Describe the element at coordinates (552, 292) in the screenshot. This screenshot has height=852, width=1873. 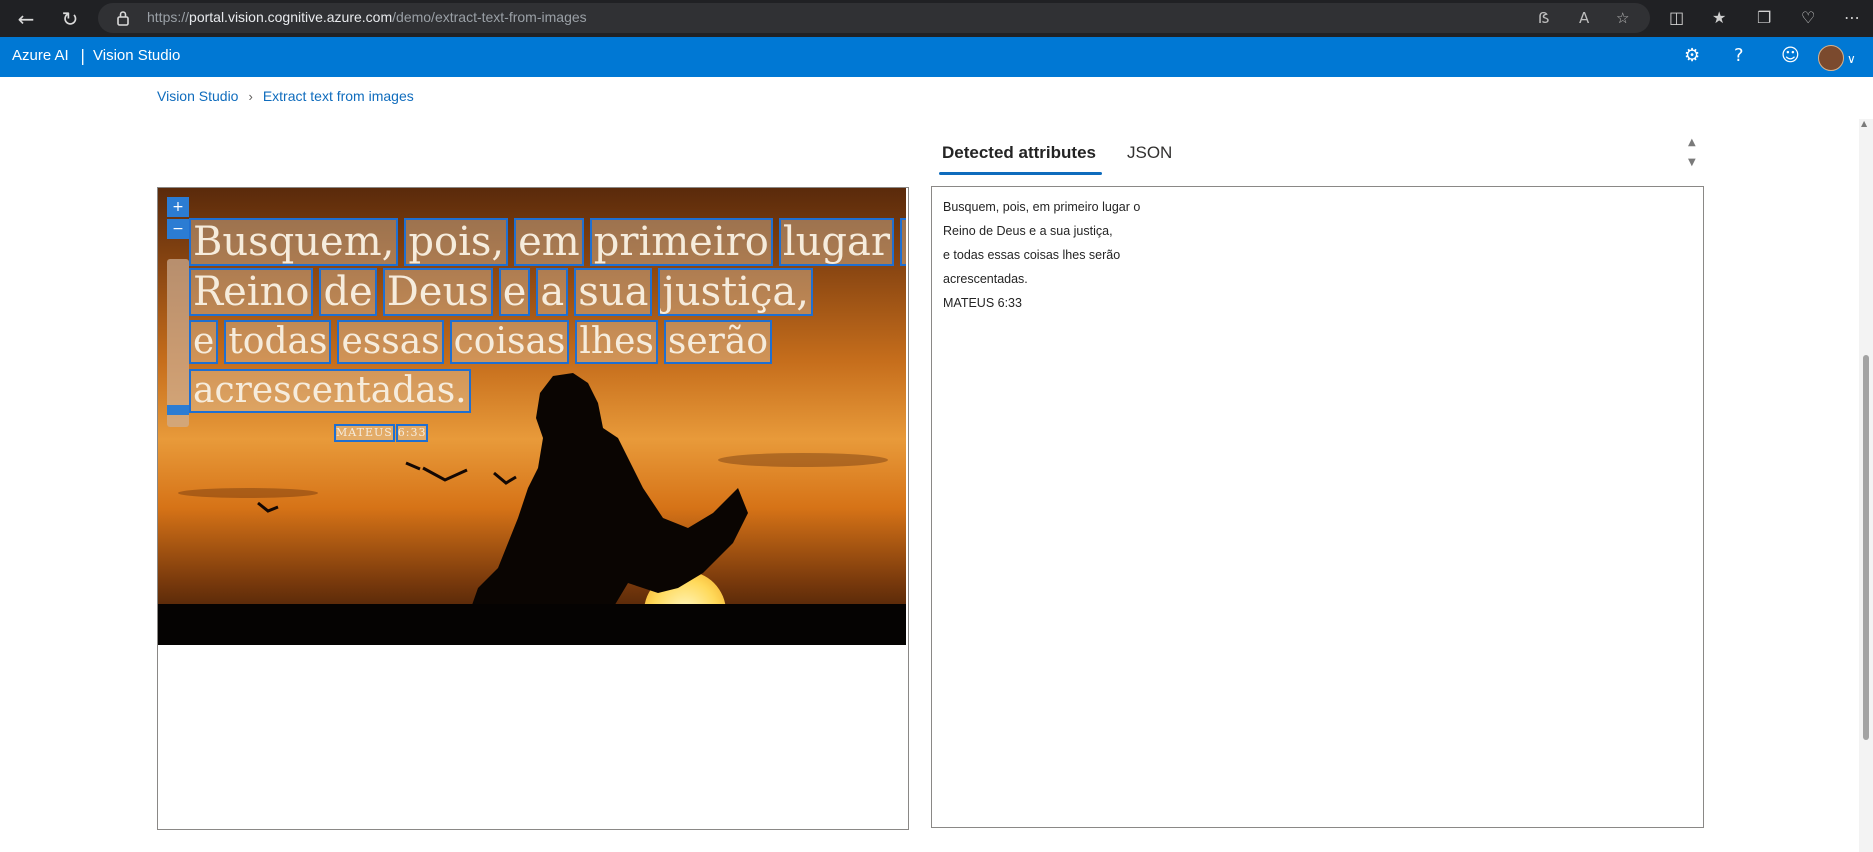
I see `ocr-word-box: a` at that location.